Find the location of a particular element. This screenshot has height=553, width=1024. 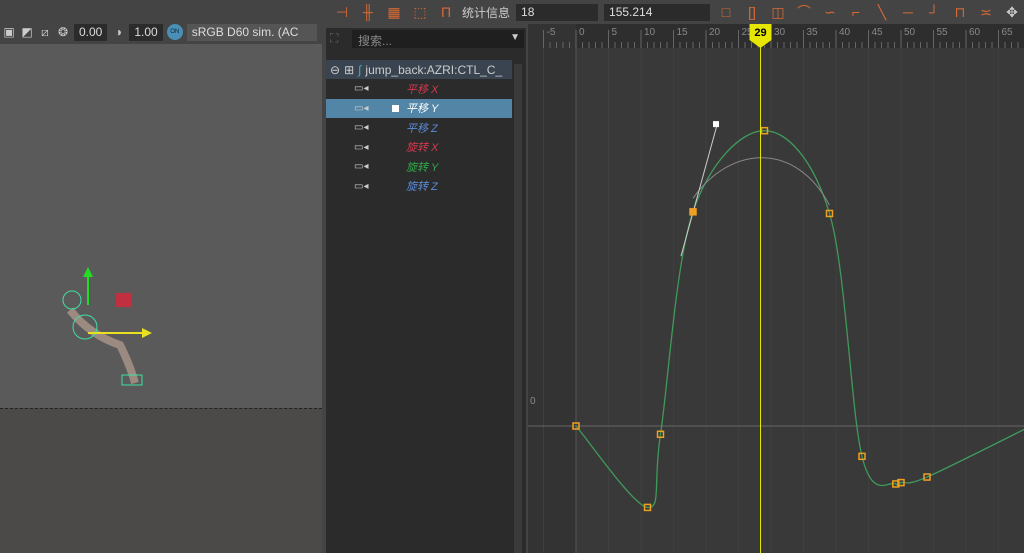

frame-playback-icon: [] is located at coordinates (752, 12).